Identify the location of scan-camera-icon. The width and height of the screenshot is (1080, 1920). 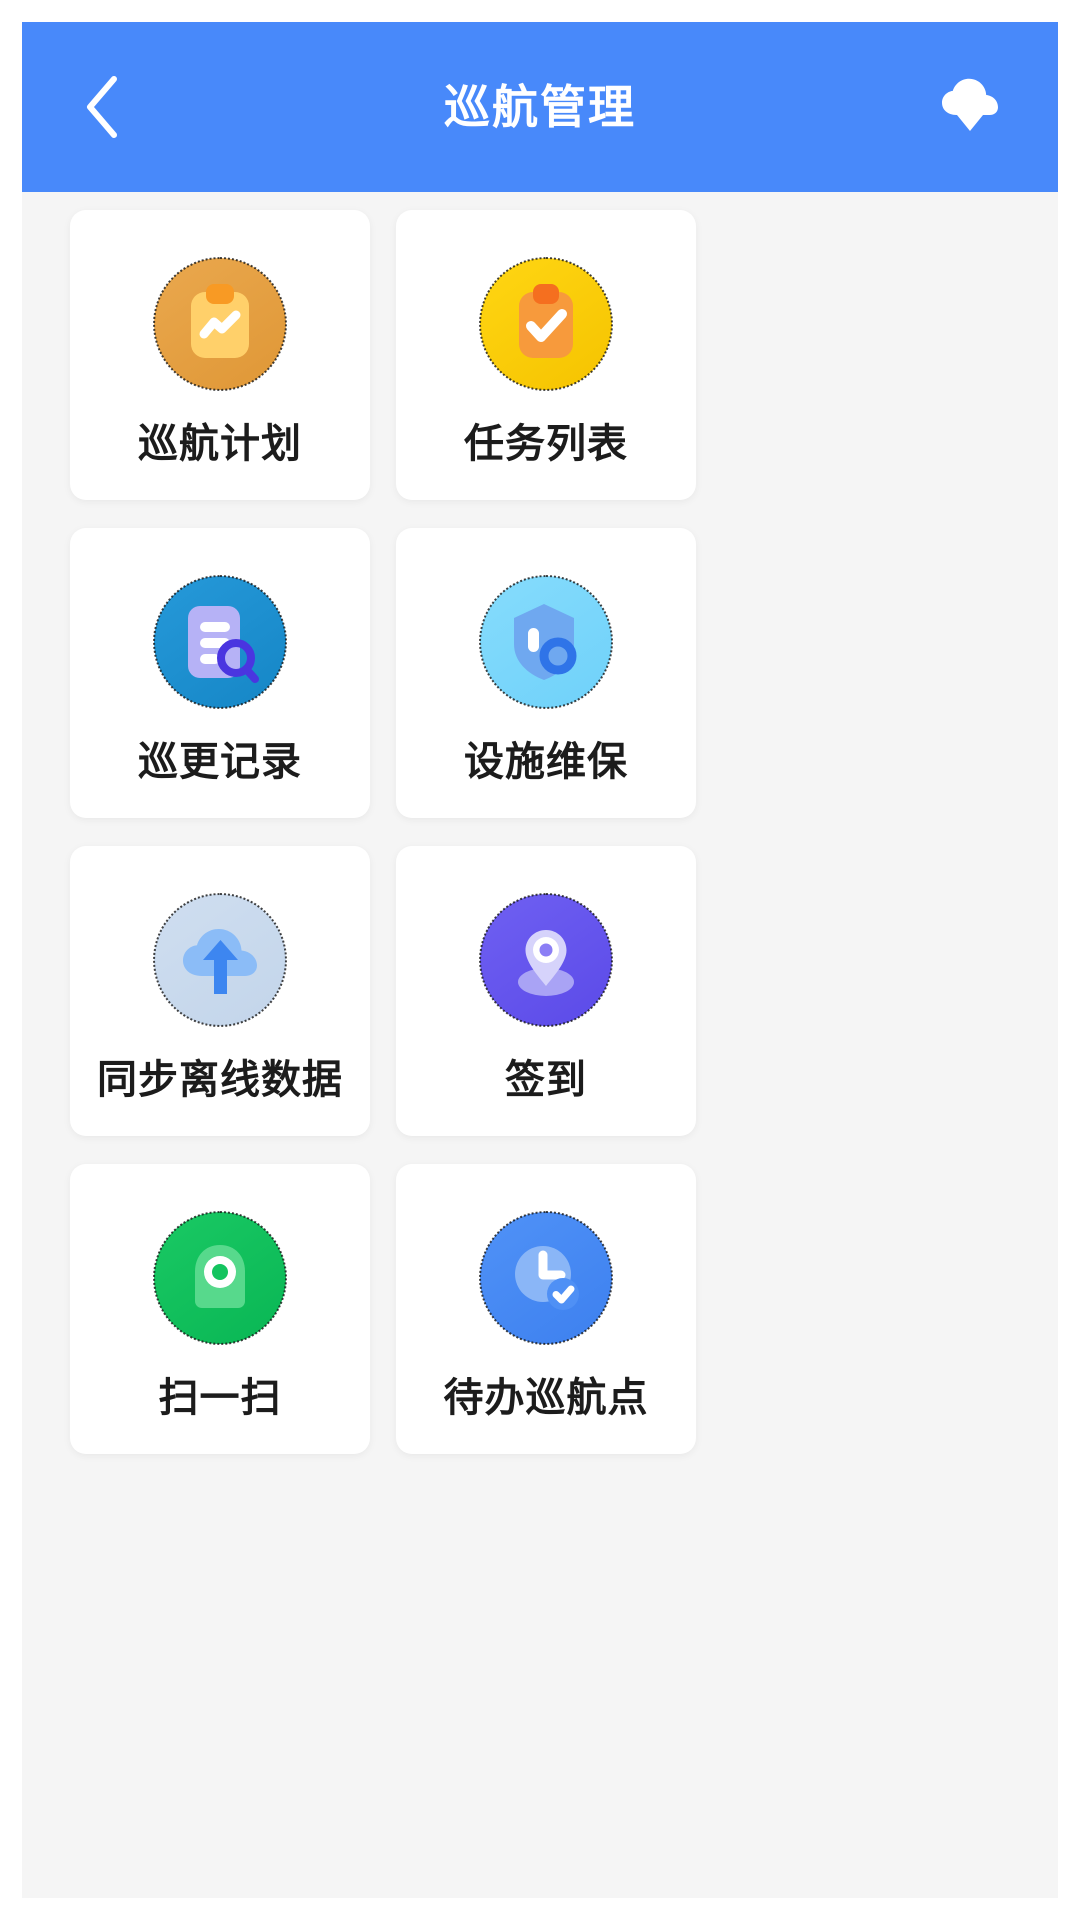
(220, 1278).